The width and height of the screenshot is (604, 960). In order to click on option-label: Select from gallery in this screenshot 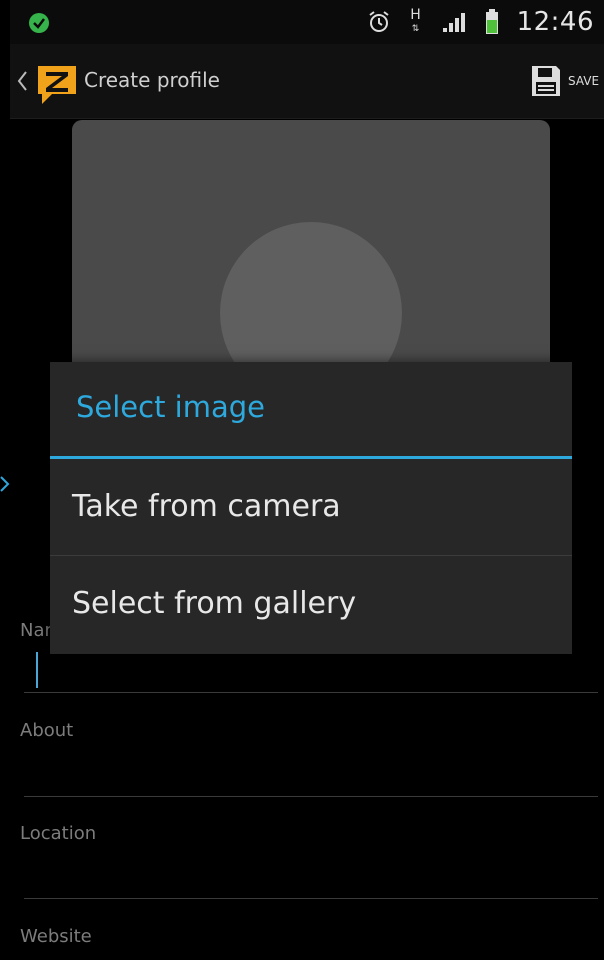, I will do `click(214, 603)`.